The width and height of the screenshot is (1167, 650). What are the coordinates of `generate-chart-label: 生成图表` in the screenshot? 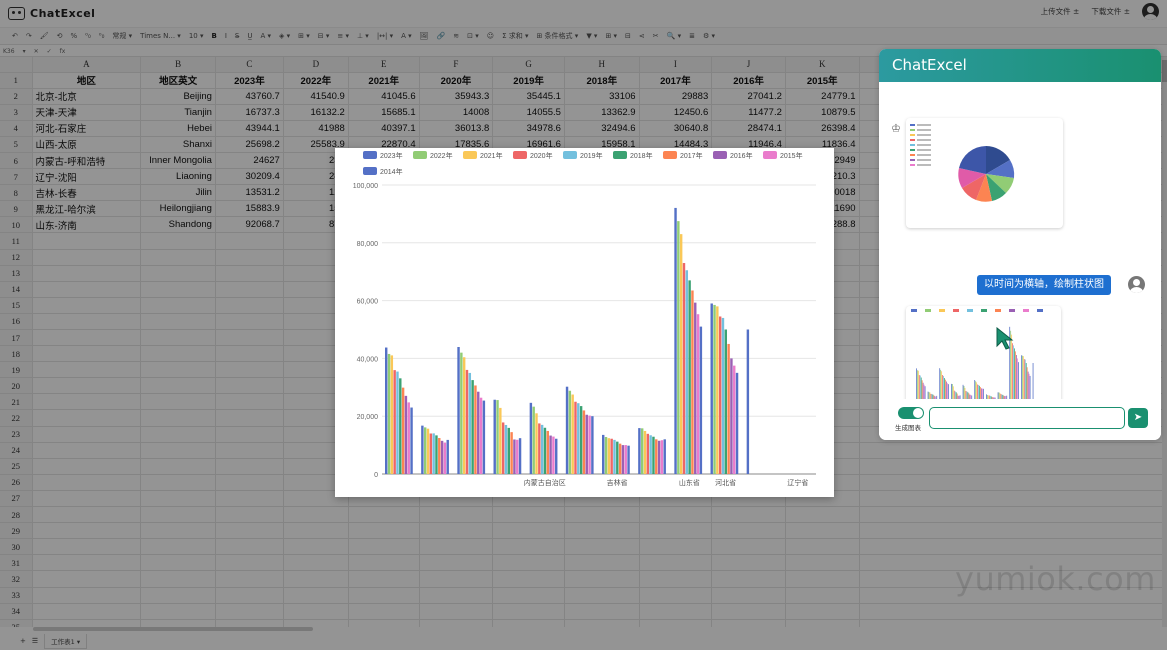 It's located at (908, 428).